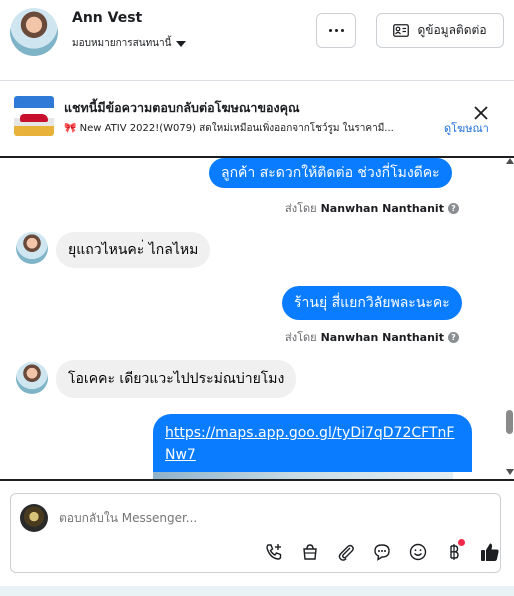 The image size is (514, 596). I want to click on contact-avatar, so click(34, 32).